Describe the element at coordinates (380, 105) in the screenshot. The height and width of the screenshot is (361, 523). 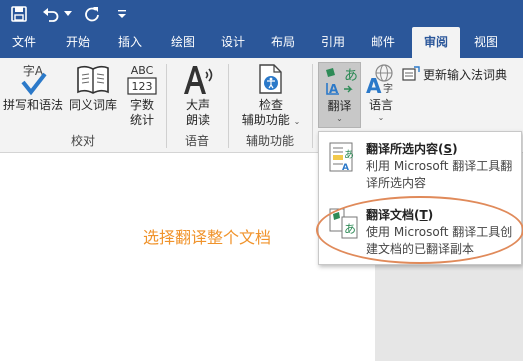
I see `language-label: 语言` at that location.